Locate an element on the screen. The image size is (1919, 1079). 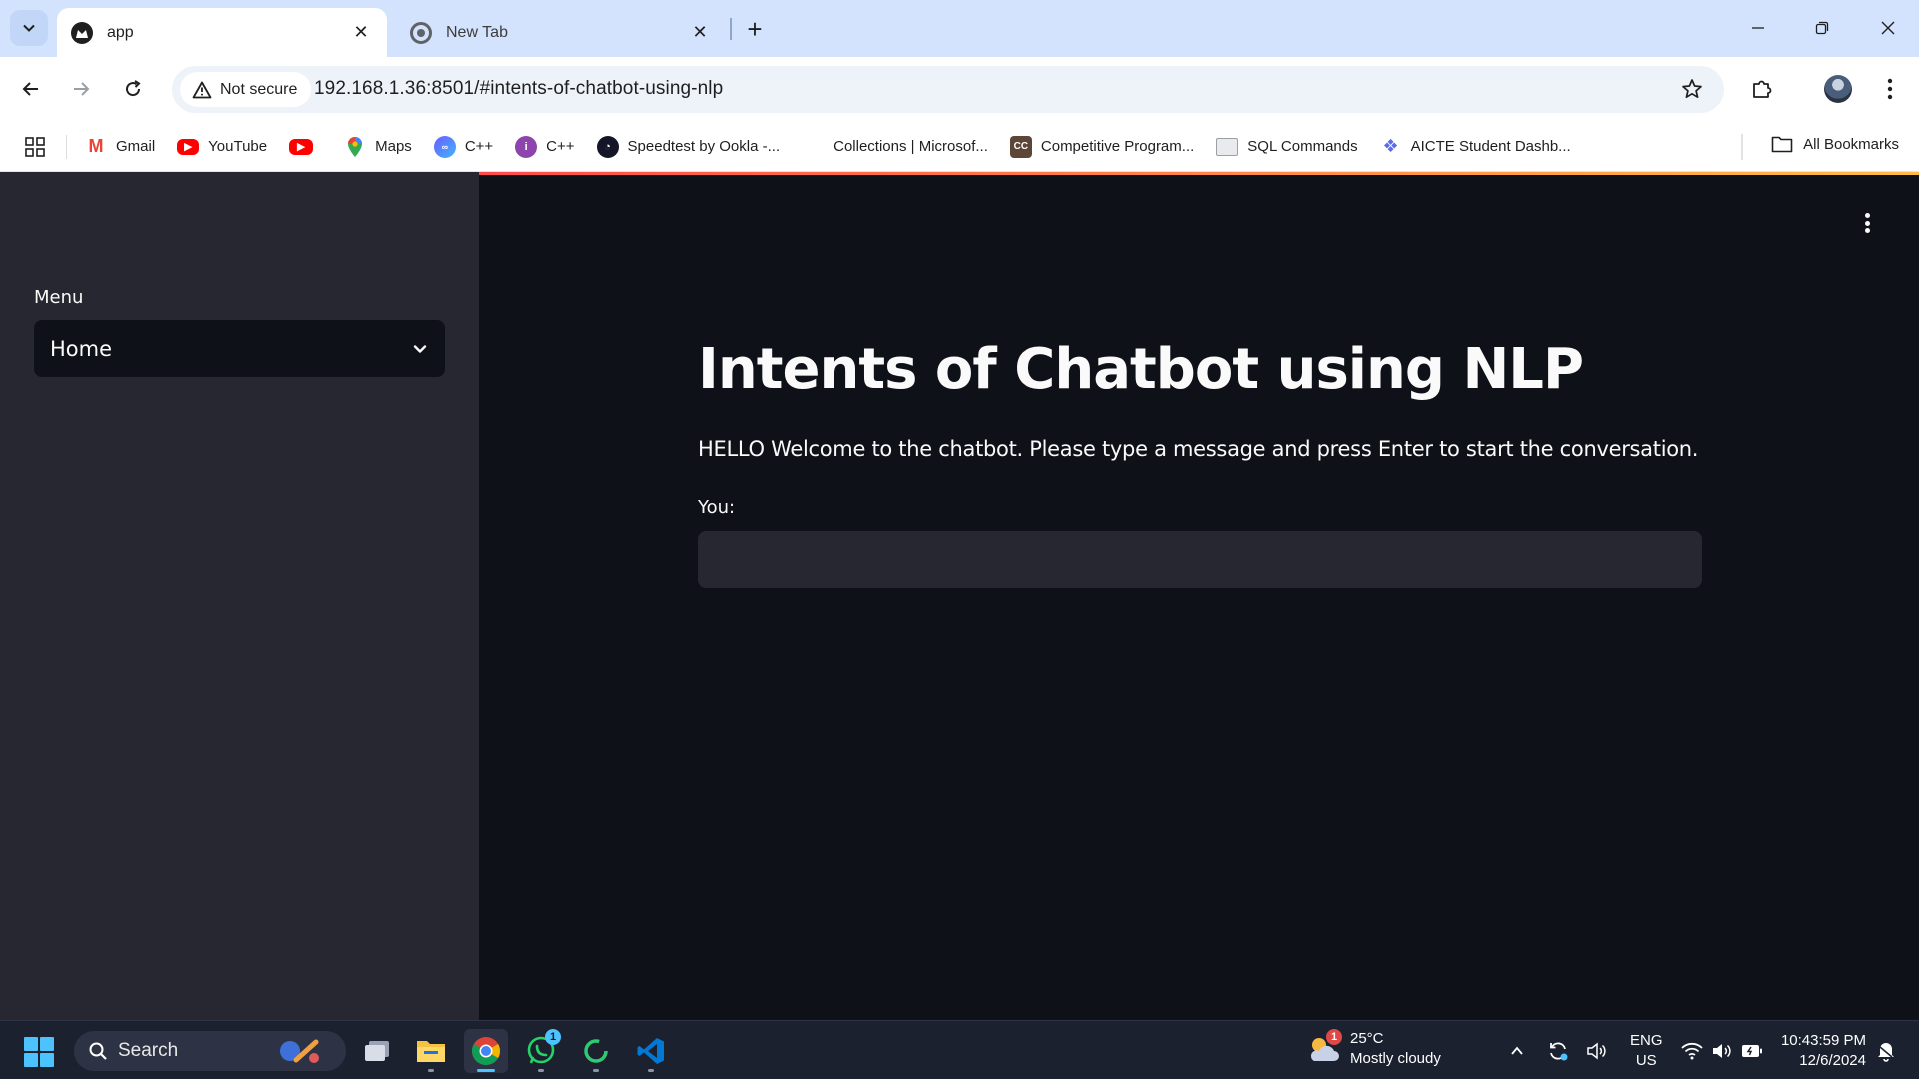
volume-status is located at coordinates (1722, 1051).